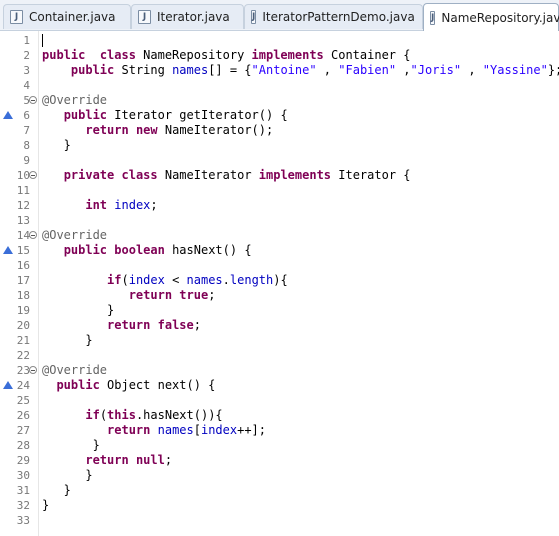  Describe the element at coordinates (279, 415) in the screenshot. I see `code-line: 26 if(this.hasNext()){` at that location.